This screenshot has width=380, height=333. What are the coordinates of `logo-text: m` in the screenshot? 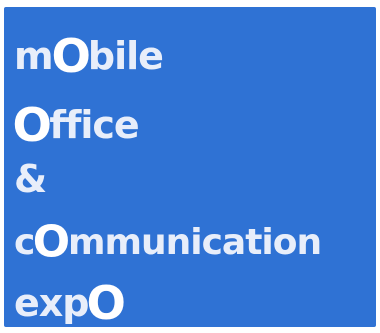 It's located at (34, 56).